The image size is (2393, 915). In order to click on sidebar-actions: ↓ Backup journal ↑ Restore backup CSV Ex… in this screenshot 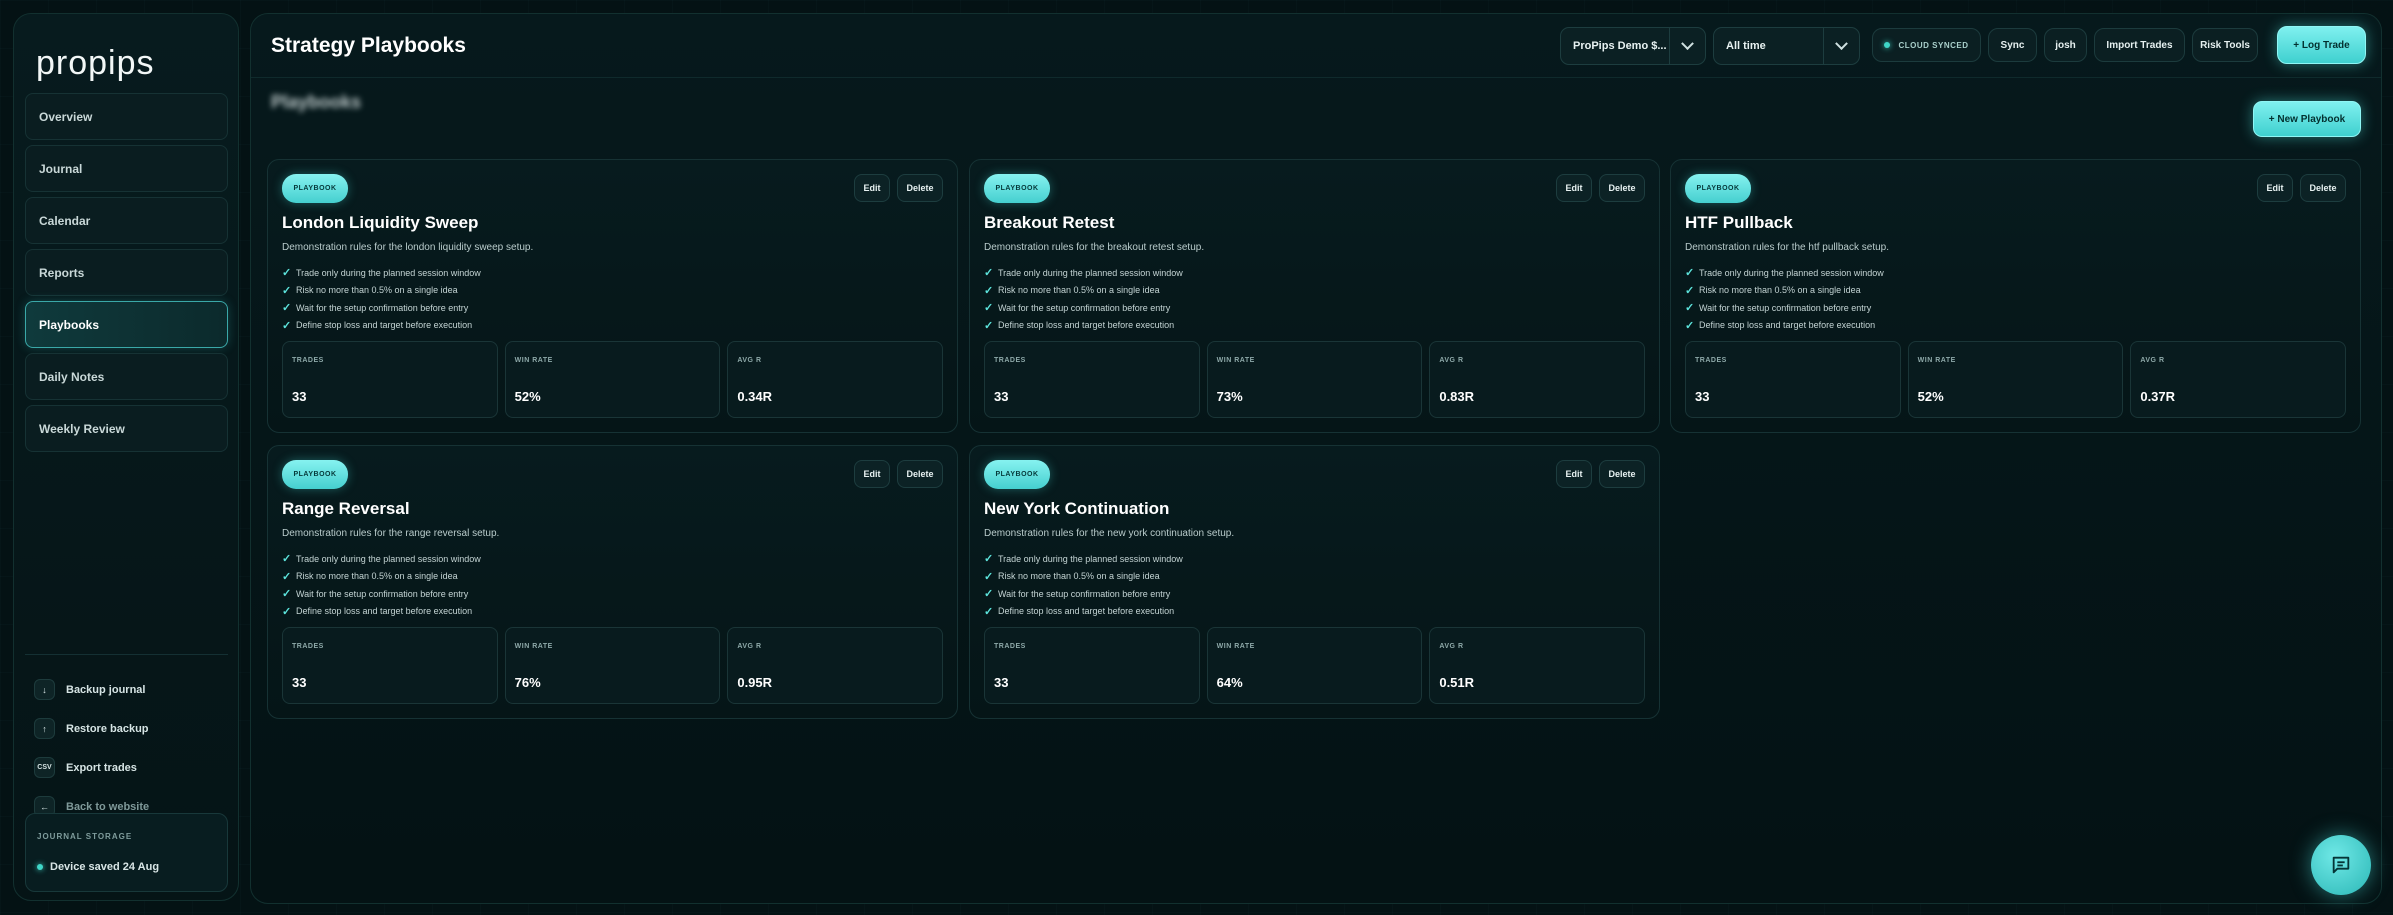, I will do `click(134, 748)`.